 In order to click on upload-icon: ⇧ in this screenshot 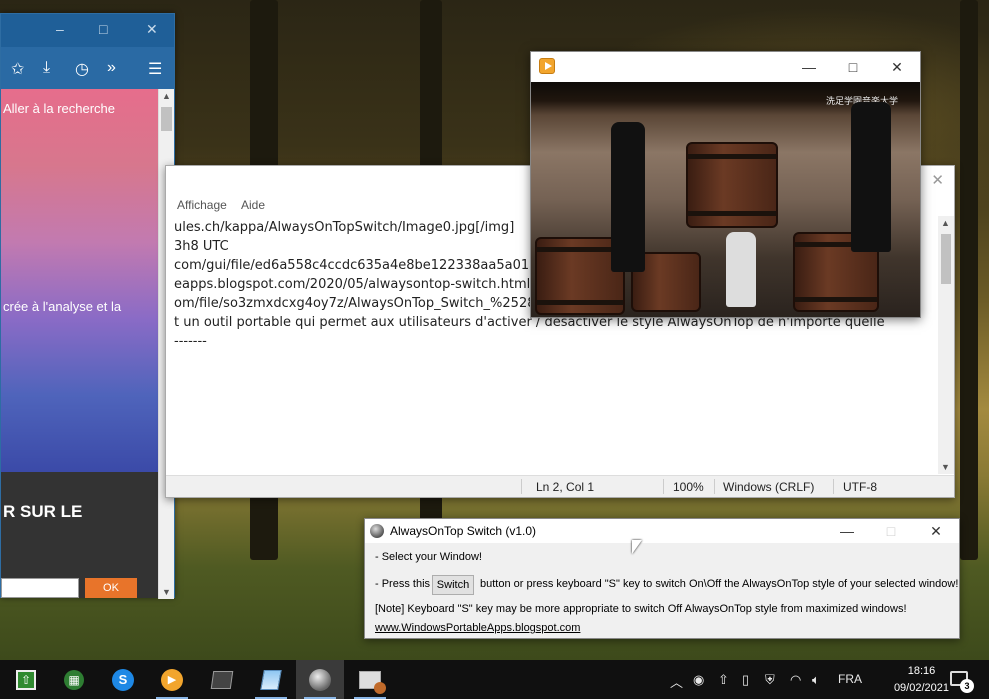, I will do `click(26, 679)`.